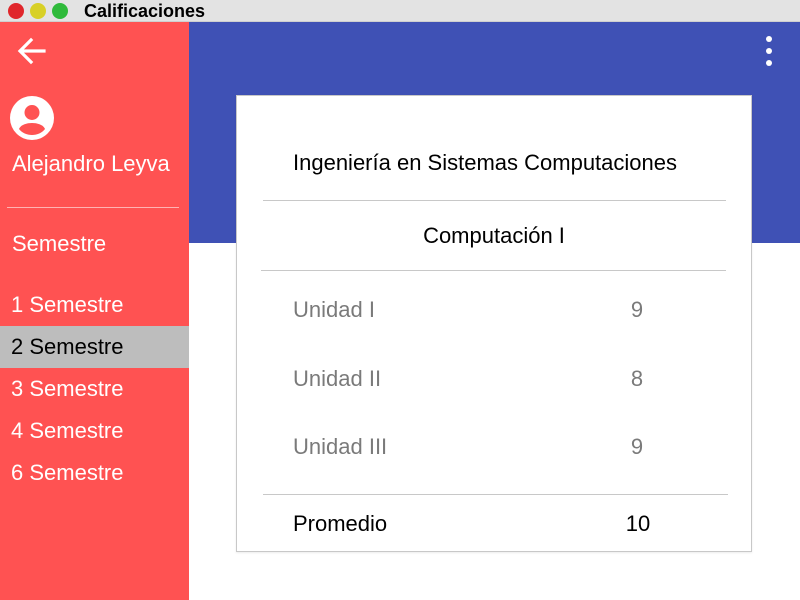 This screenshot has height=600, width=800. What do you see at coordinates (494, 526) in the screenshot?
I see `average-row: Promedio 10` at bounding box center [494, 526].